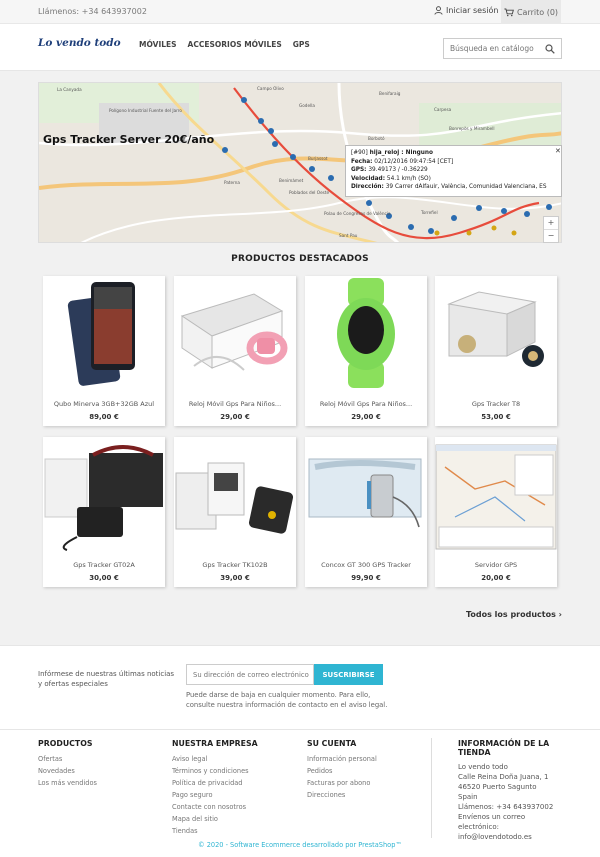 This screenshot has width=600, height=857. I want to click on zoom-out-icon: −, so click(551, 235).